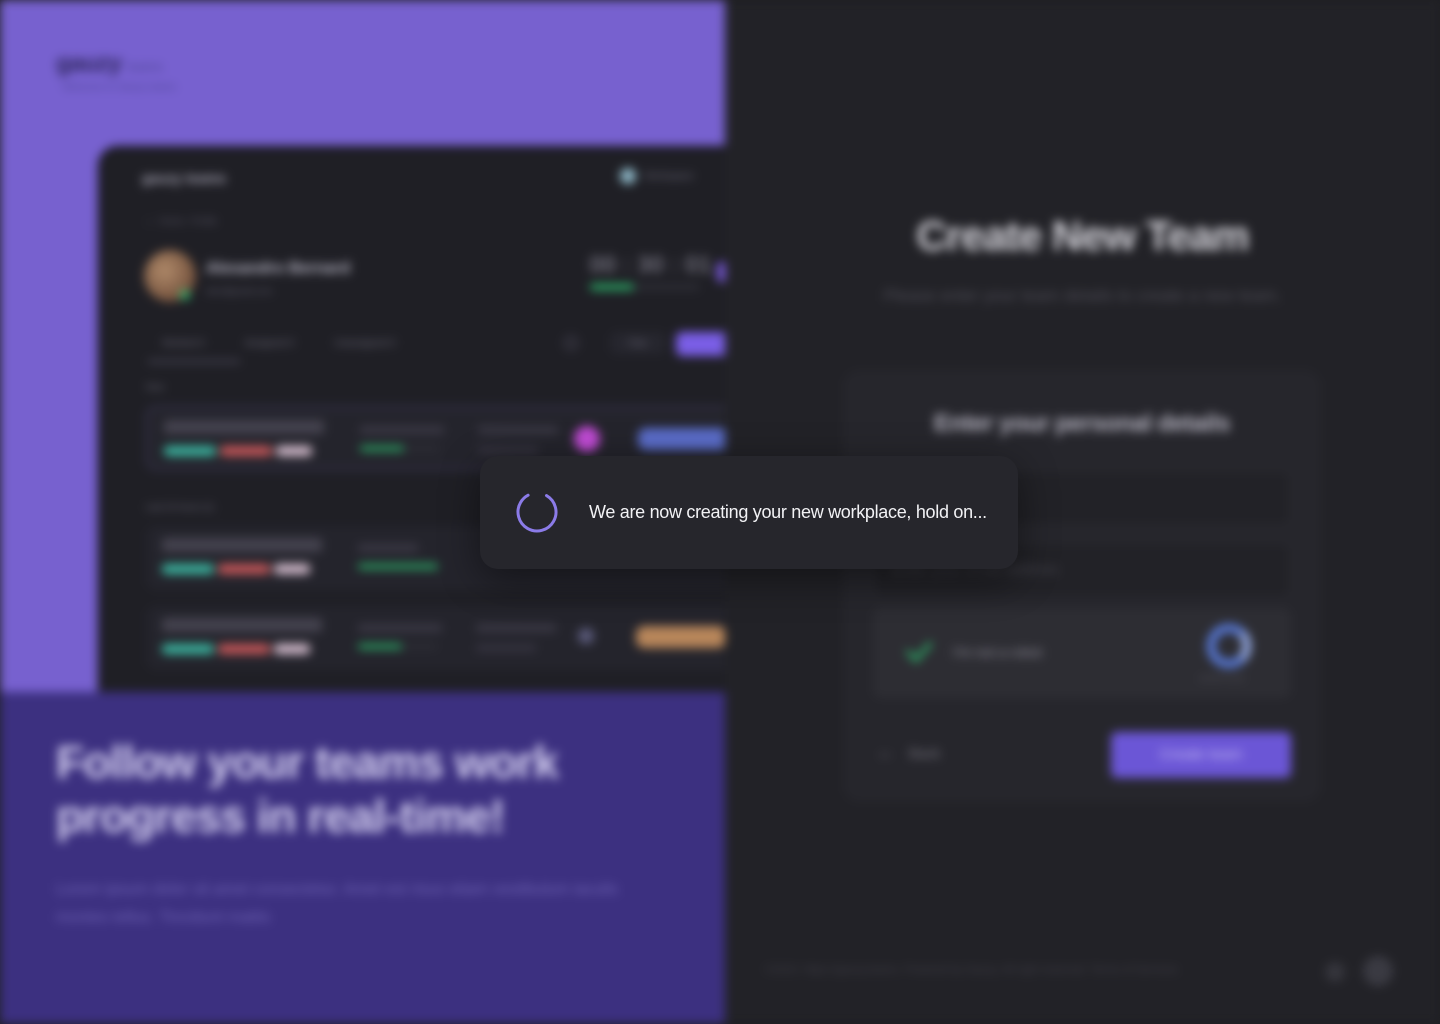 This screenshot has height=1024, width=1440. I want to click on workspace-label: Workspace, so click(669, 176).